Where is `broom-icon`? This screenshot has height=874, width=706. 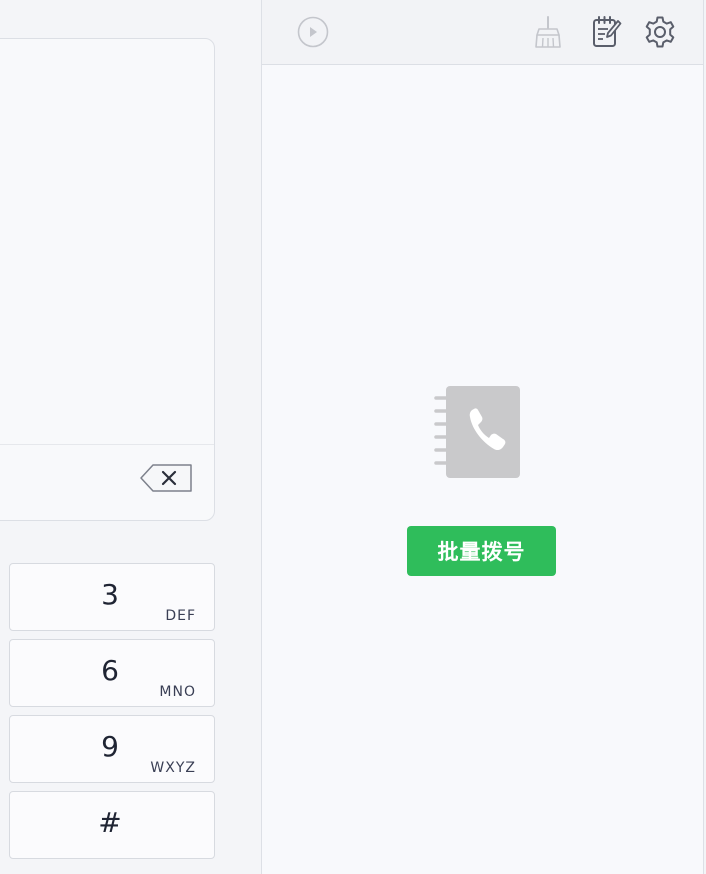 broom-icon is located at coordinates (548, 32).